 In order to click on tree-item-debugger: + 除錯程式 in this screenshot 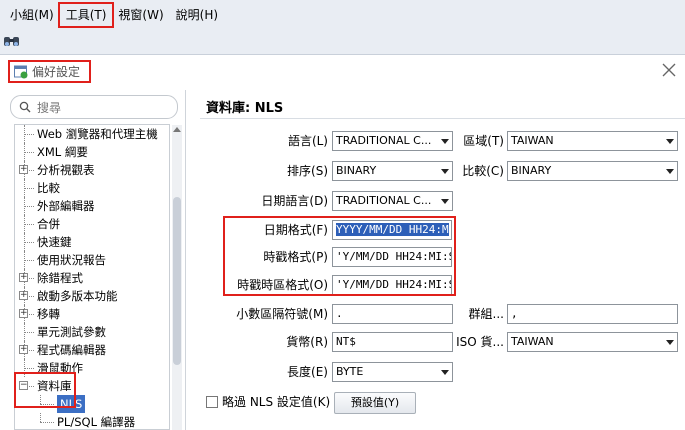, I will do `click(92, 278)`.